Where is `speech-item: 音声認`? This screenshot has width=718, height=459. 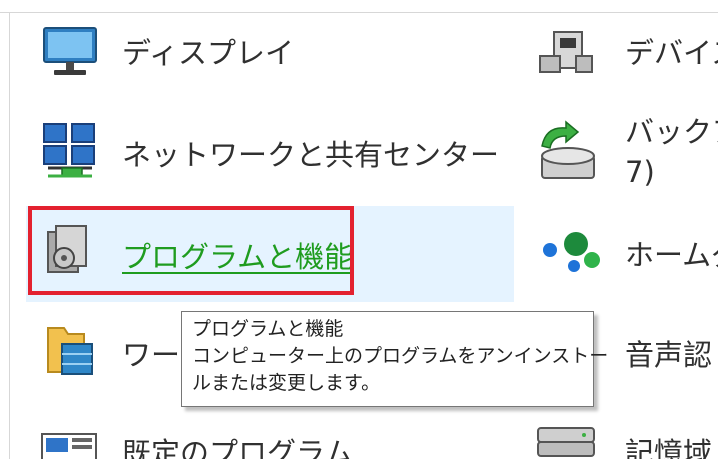 speech-item: 音声認 is located at coordinates (668, 353).